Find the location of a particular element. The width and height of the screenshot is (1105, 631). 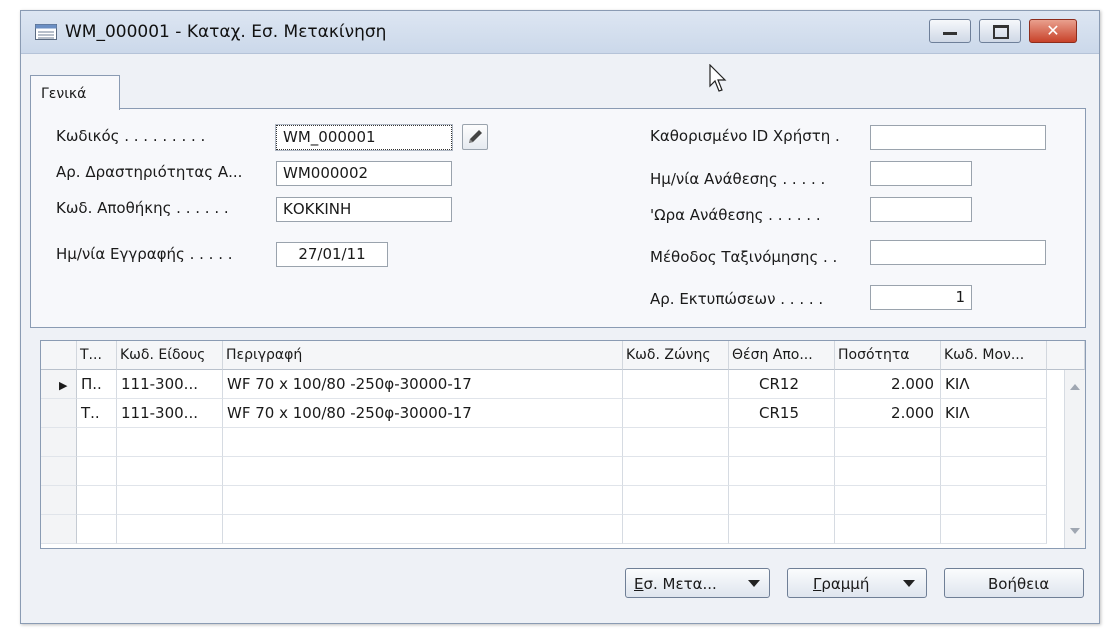

dropdown-arrow-icon is located at coordinates (909, 583).